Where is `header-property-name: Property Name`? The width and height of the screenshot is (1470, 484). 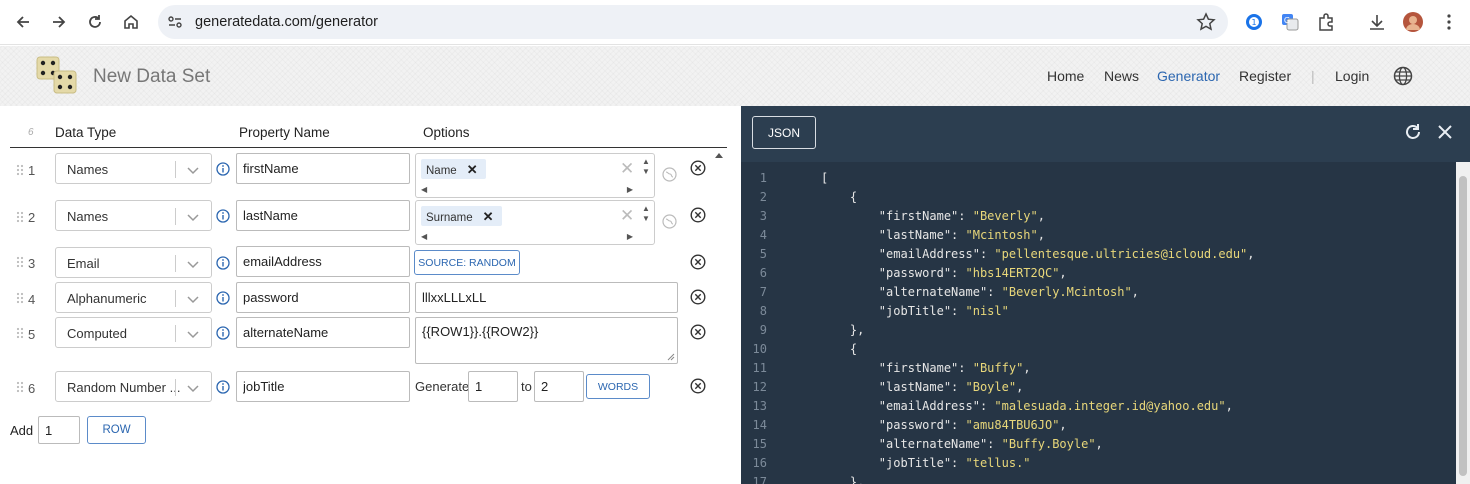
header-property-name: Property Name is located at coordinates (284, 132).